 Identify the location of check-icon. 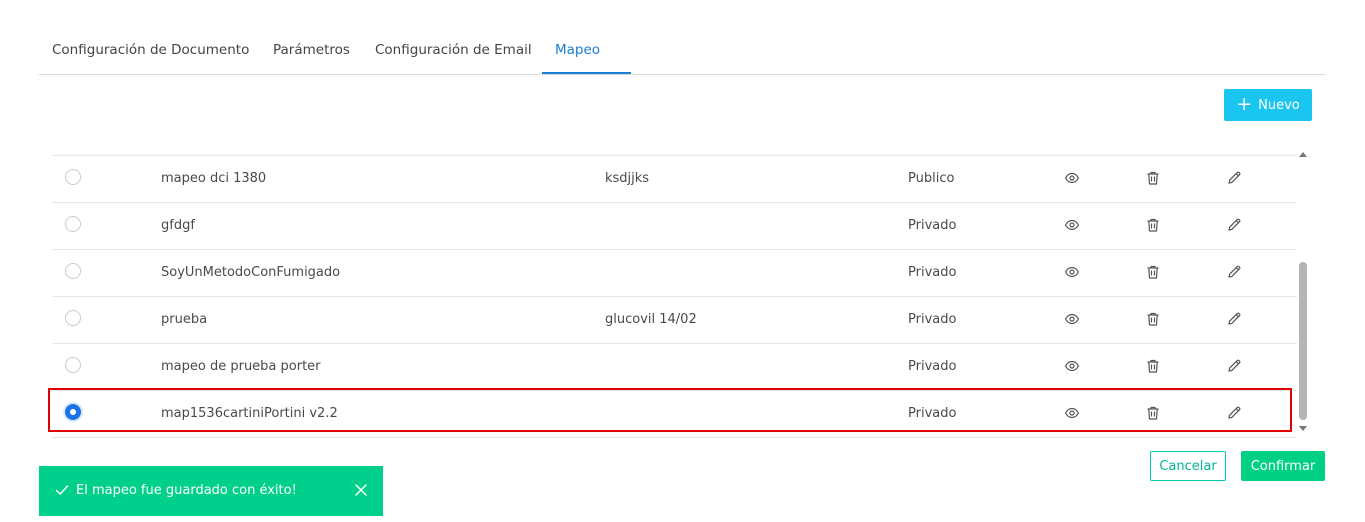
(62, 490).